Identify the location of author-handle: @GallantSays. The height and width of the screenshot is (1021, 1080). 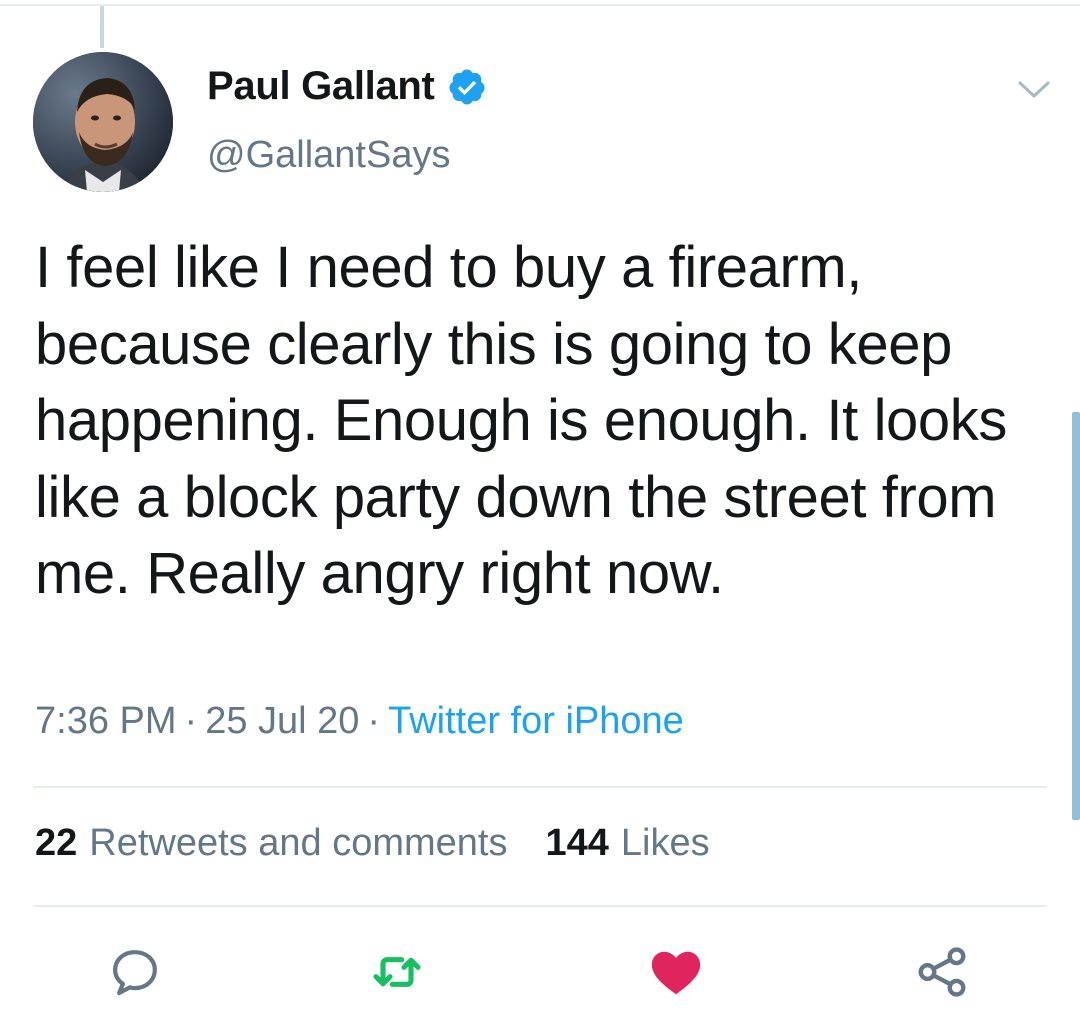
(328, 155).